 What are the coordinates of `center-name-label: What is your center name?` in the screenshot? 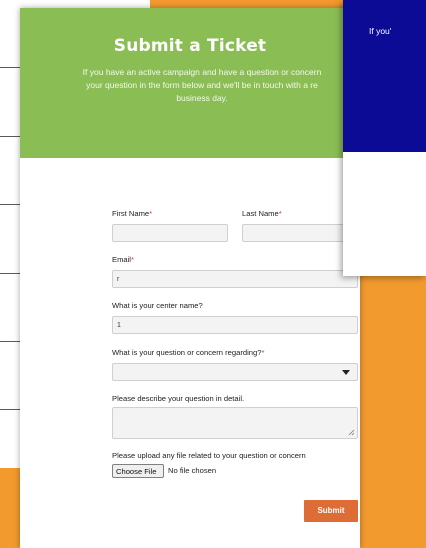 It's located at (157, 305).